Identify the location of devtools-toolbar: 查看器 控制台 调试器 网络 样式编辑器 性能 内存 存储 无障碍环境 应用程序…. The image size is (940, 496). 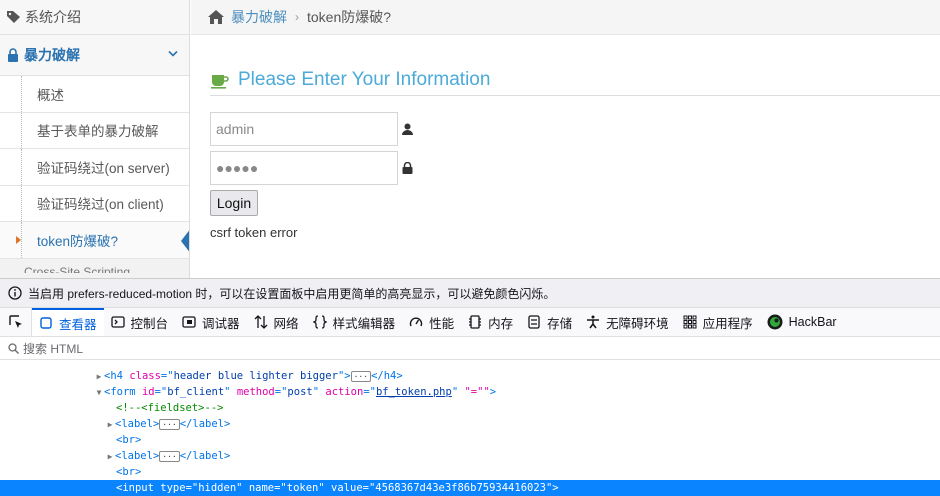
(470, 322).